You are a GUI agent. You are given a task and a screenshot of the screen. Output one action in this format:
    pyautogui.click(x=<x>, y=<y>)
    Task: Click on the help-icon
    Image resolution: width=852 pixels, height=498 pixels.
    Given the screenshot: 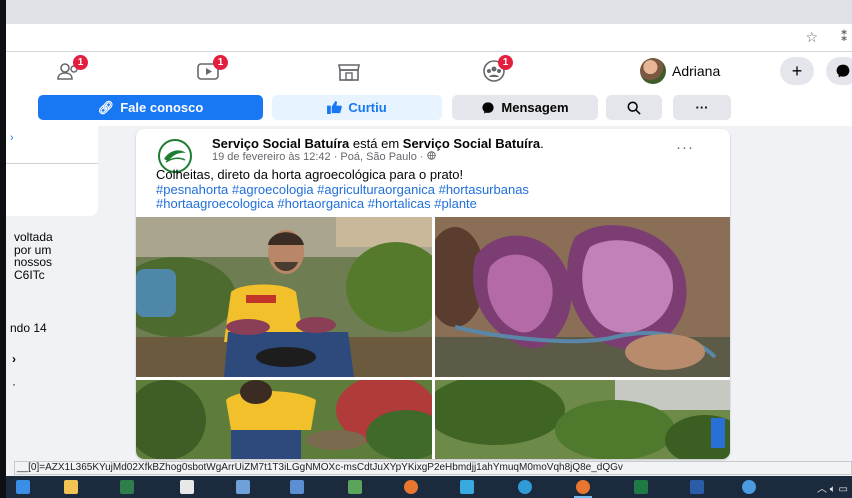 What is the action you would take?
    pyautogui.click(x=749, y=487)
    